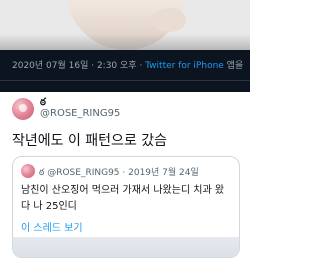 This screenshot has height=258, width=320. What do you see at coordinates (52, 226) in the screenshot?
I see `view-thread-link: 이 스레드 보기` at bounding box center [52, 226].